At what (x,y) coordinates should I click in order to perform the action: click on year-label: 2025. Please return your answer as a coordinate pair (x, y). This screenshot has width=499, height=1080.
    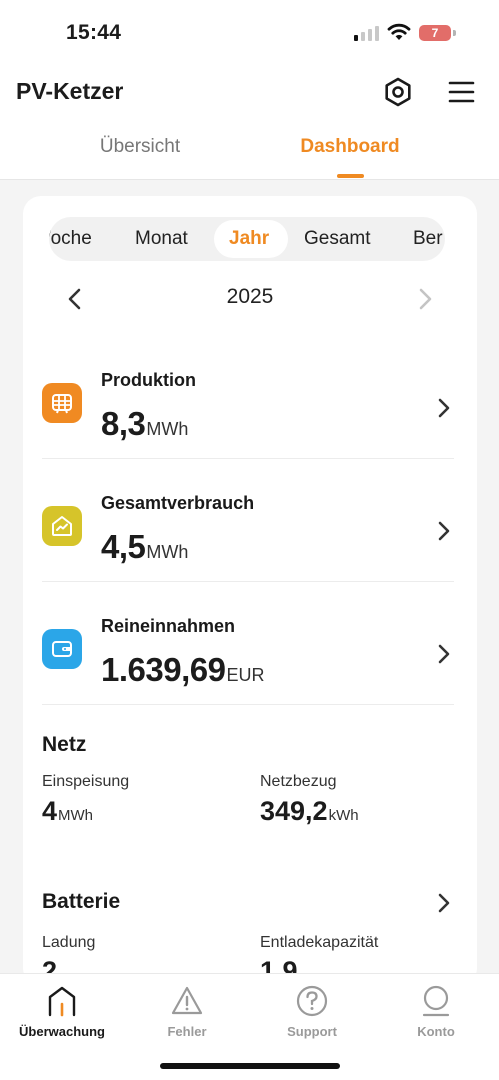
    Looking at the image, I should click on (250, 296).